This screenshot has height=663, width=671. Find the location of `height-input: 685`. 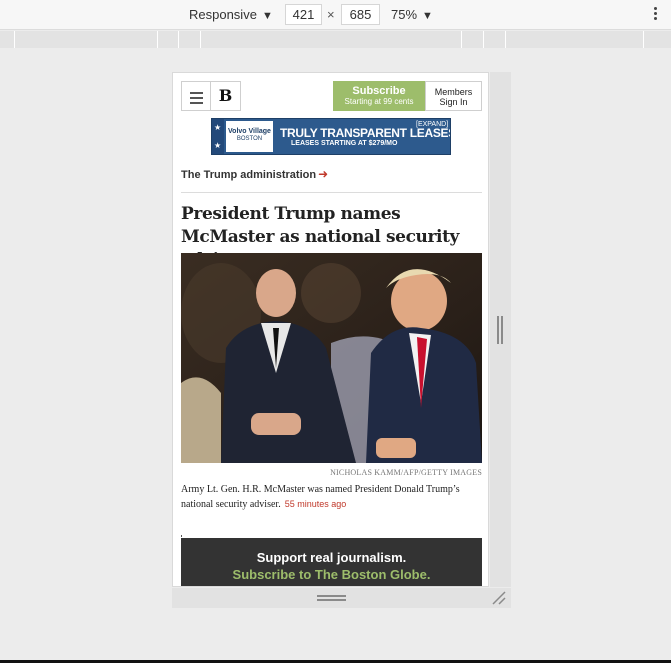

height-input: 685 is located at coordinates (360, 14).